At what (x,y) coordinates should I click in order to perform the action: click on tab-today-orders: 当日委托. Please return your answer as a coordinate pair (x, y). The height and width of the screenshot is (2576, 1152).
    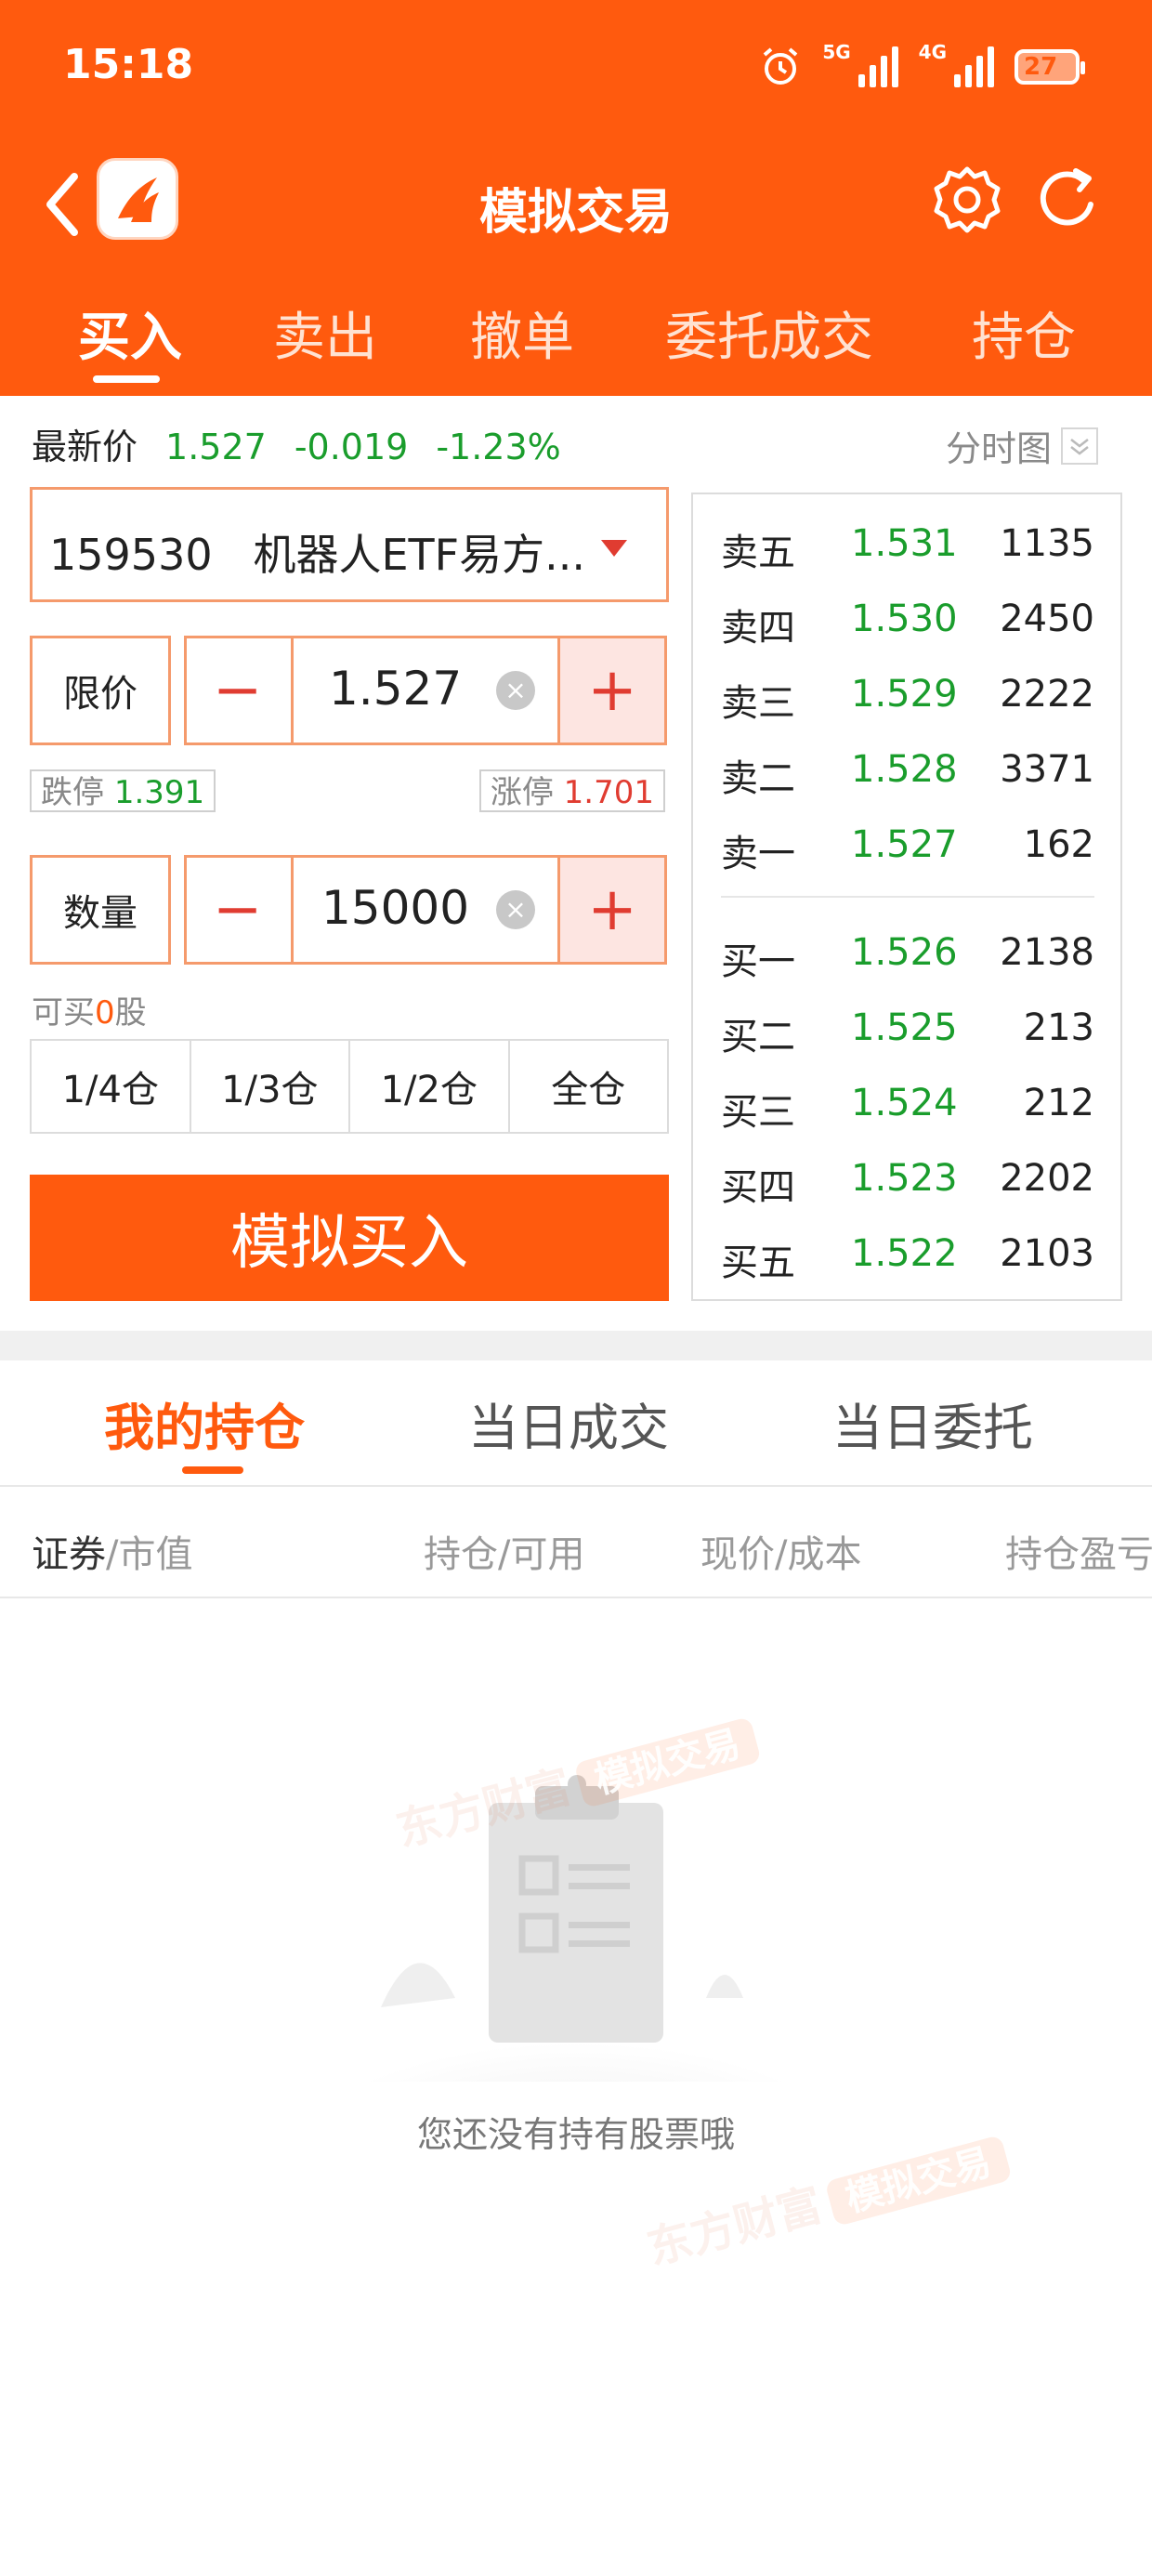
    Looking at the image, I should click on (932, 1423).